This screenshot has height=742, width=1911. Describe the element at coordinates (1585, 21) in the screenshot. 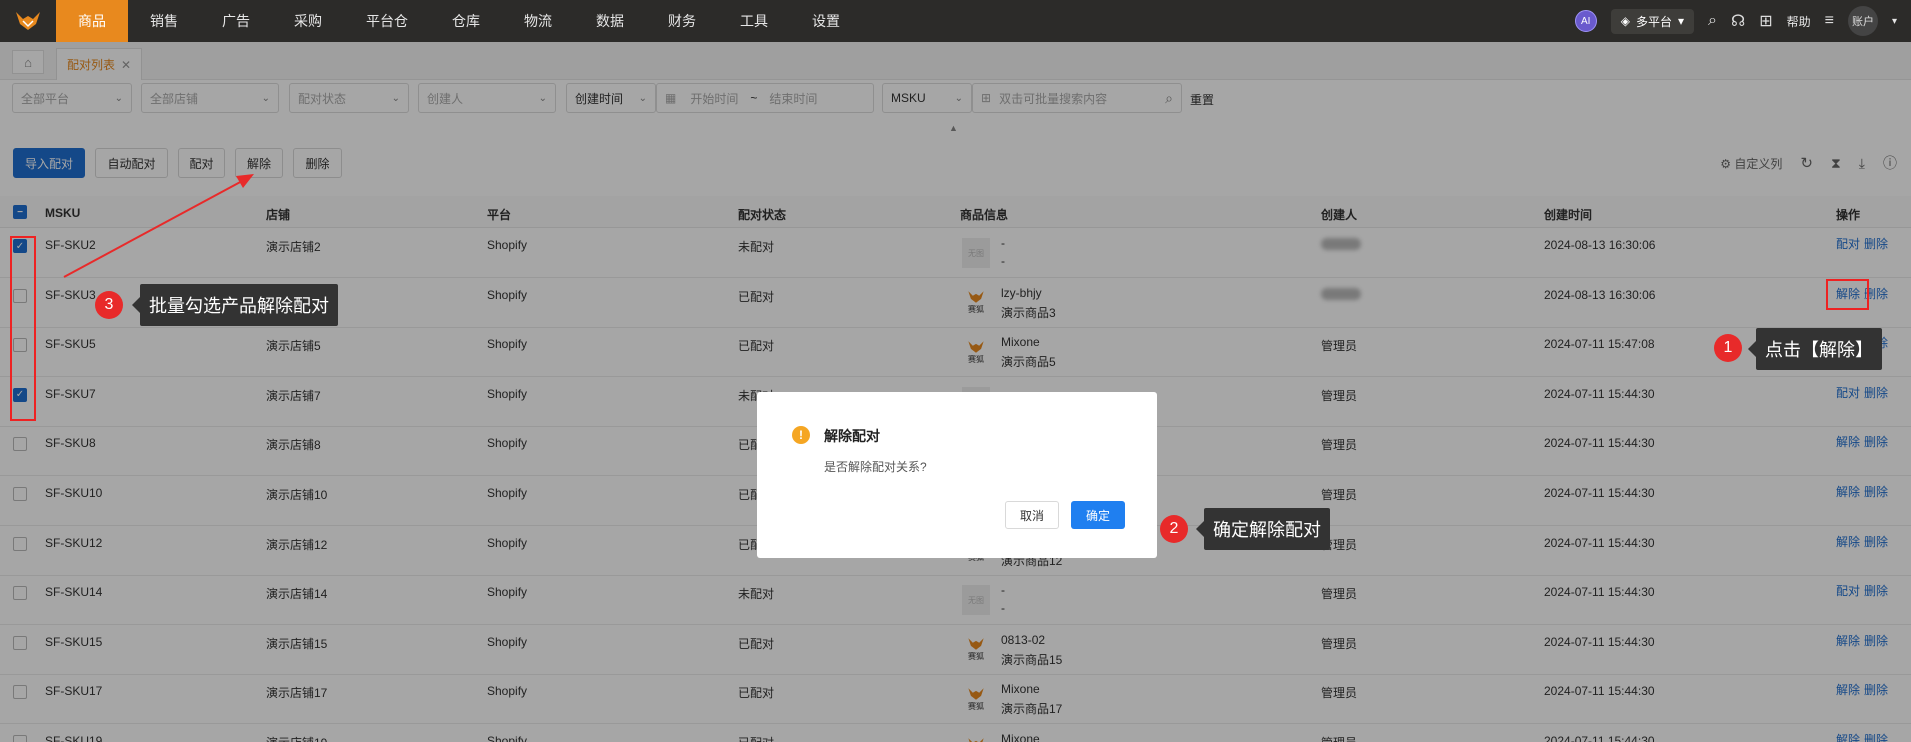

I see `ai-assistant-button: AI` at that location.